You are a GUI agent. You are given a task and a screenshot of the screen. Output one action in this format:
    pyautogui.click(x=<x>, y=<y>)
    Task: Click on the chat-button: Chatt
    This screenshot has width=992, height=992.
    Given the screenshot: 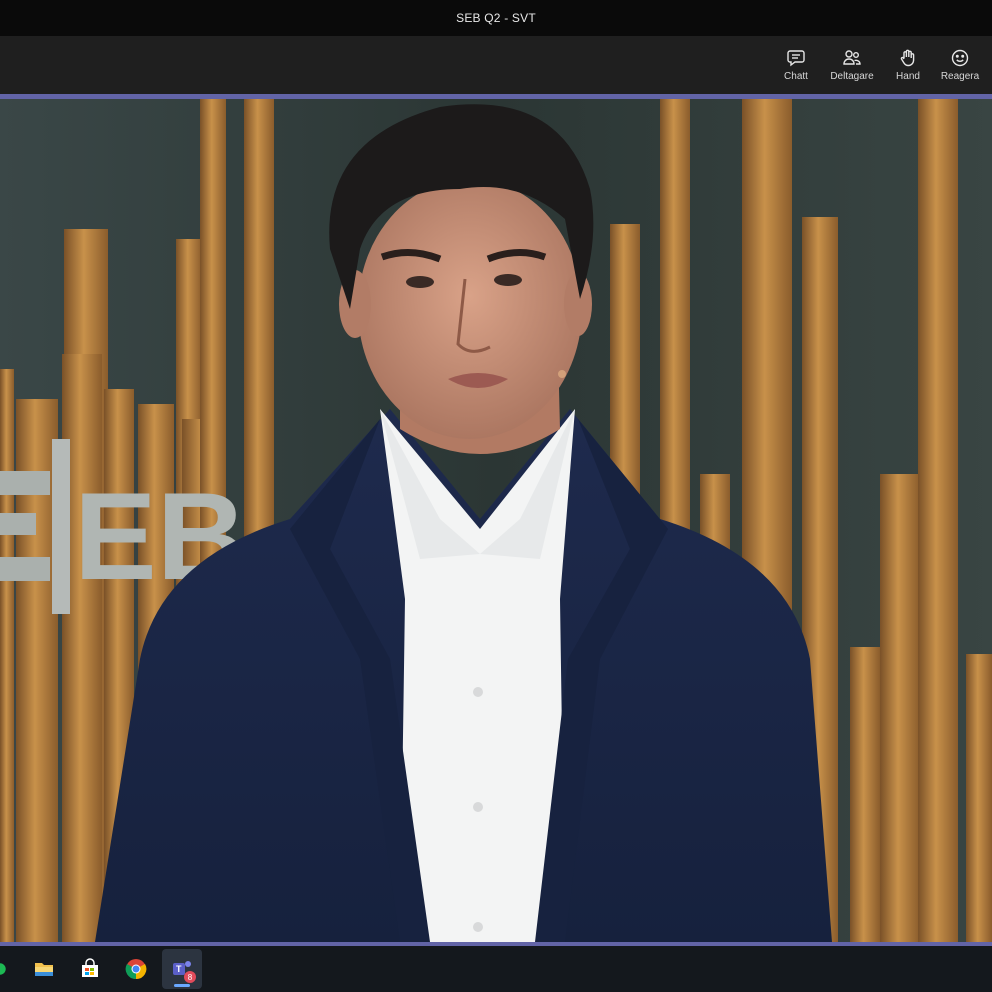 What is the action you would take?
    pyautogui.click(x=796, y=65)
    